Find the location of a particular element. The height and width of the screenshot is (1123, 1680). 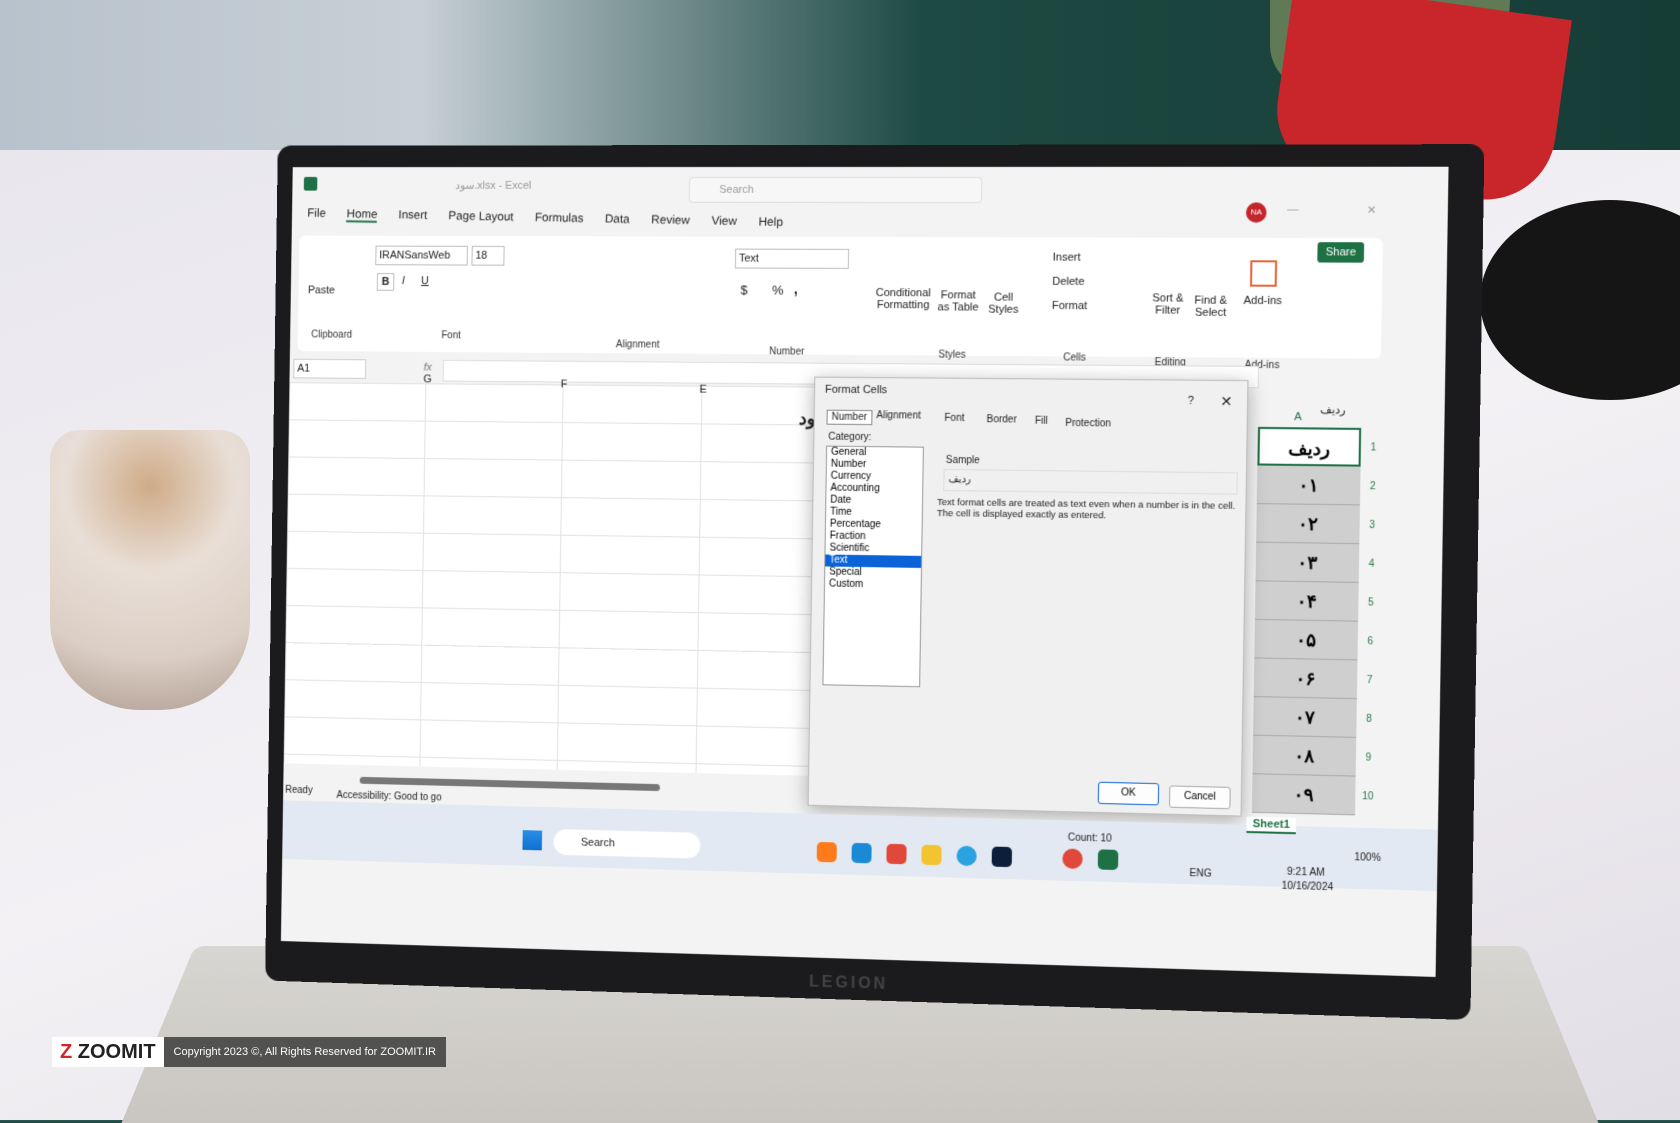

laptop-brand: LEGION is located at coordinates (849, 983).